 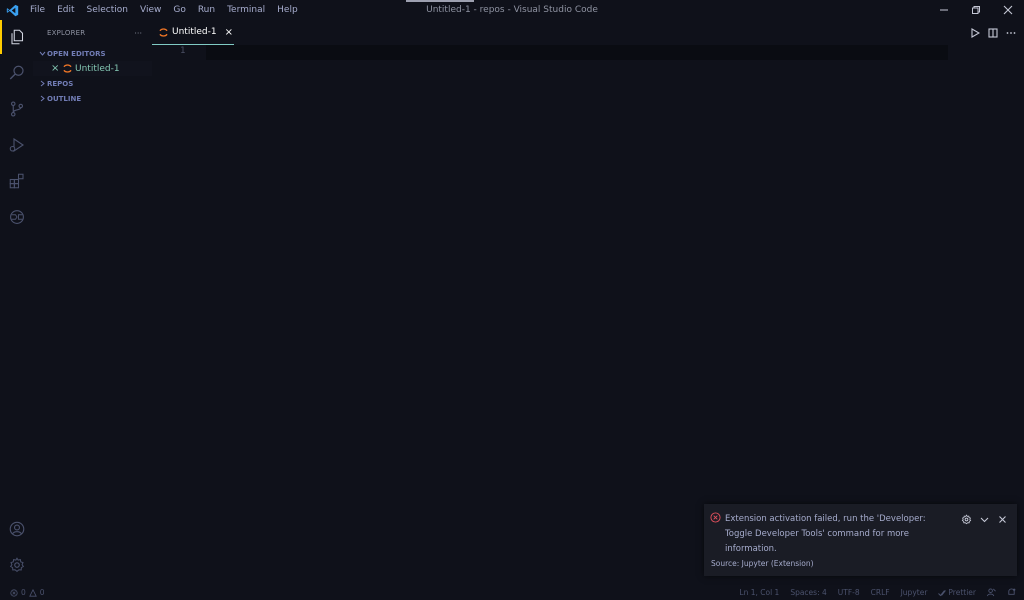 I want to click on end-of-line: CRLF, so click(x=880, y=592).